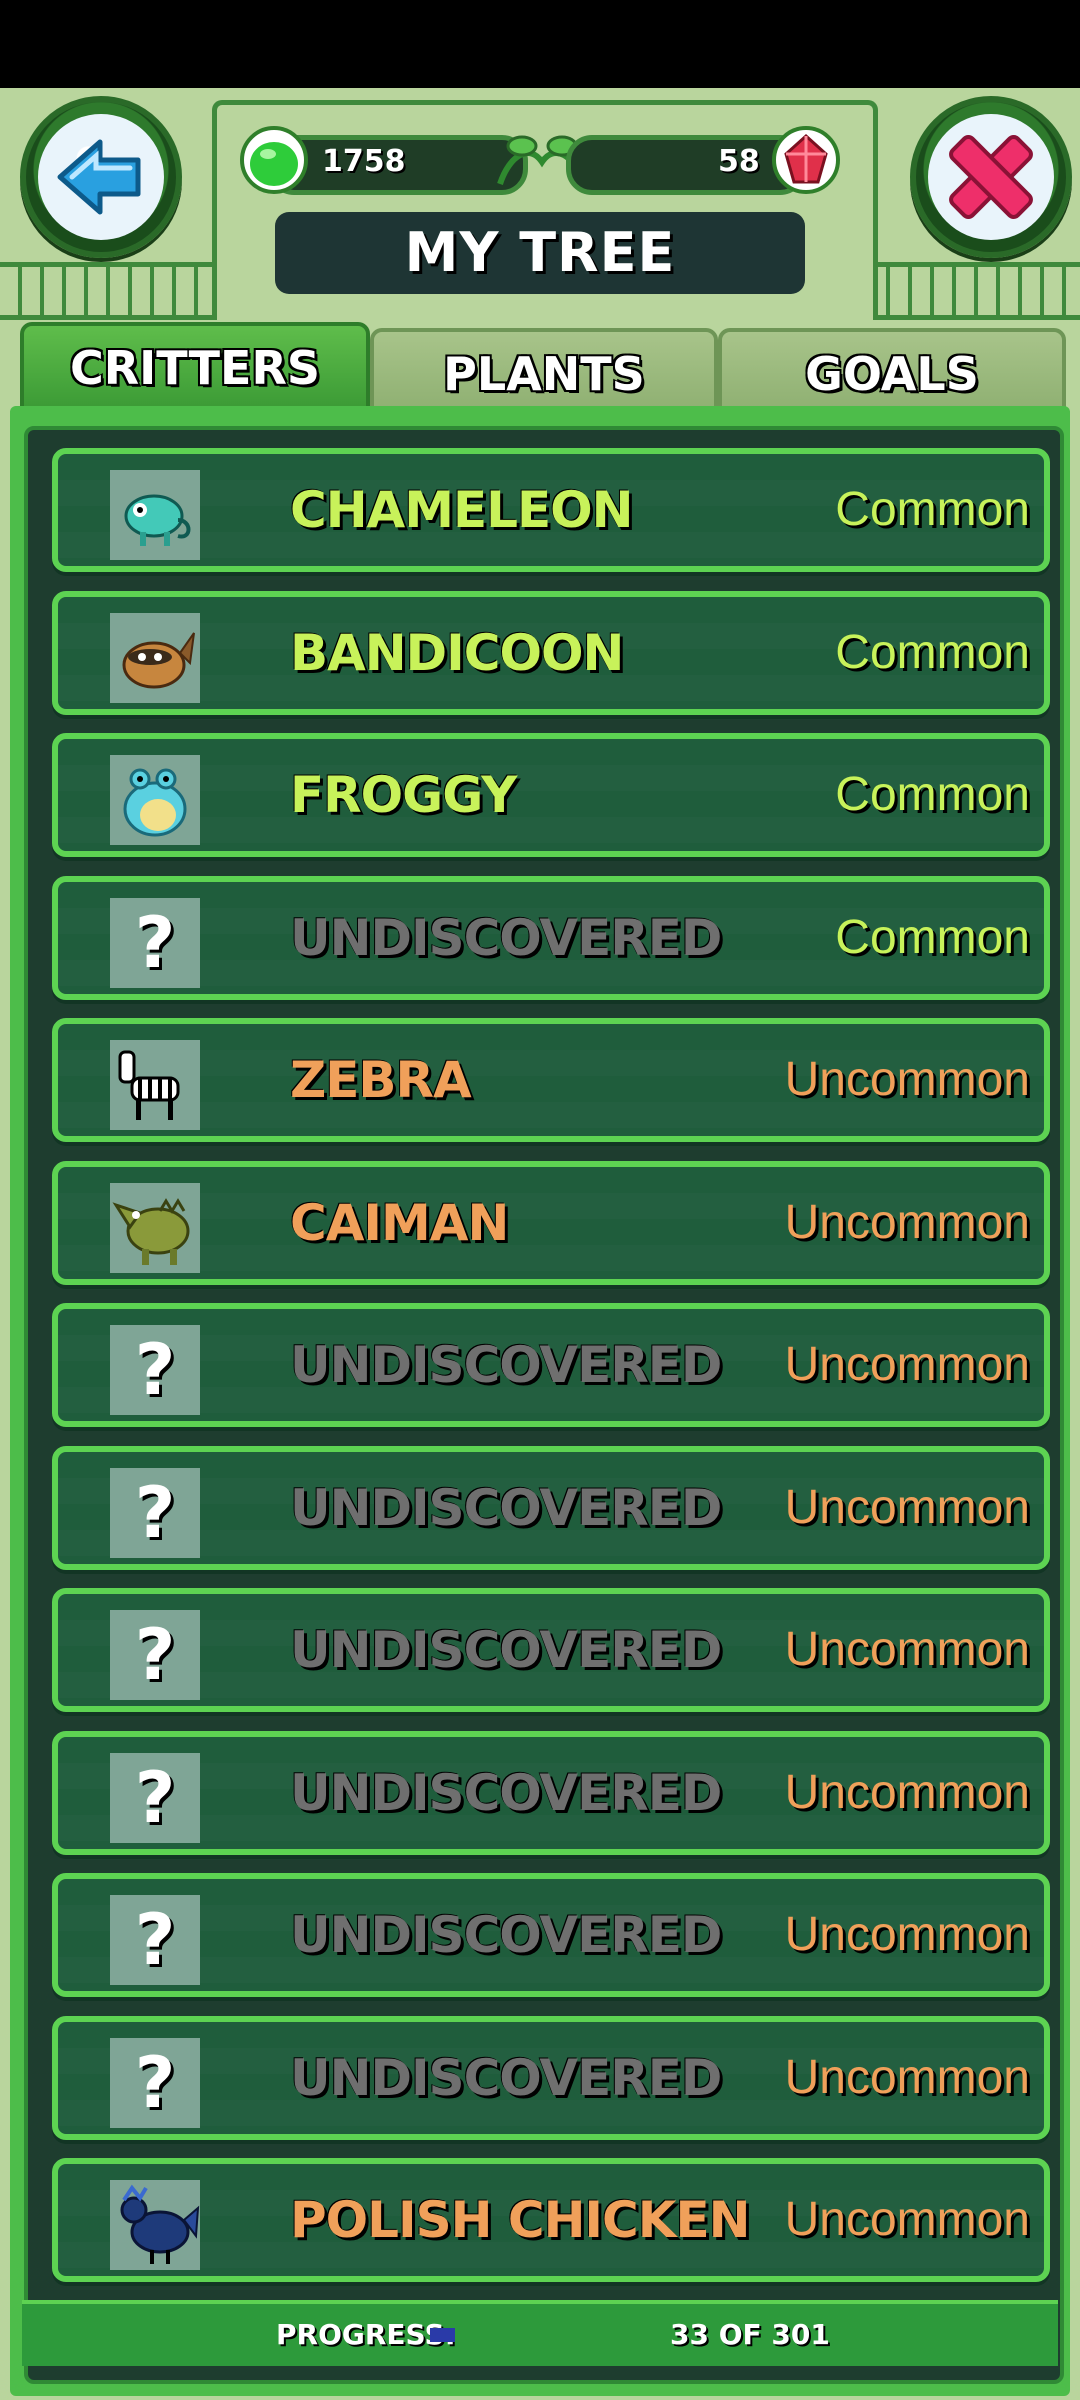 This screenshot has width=1080, height=2400. I want to click on caiman-icon, so click(155, 1227).